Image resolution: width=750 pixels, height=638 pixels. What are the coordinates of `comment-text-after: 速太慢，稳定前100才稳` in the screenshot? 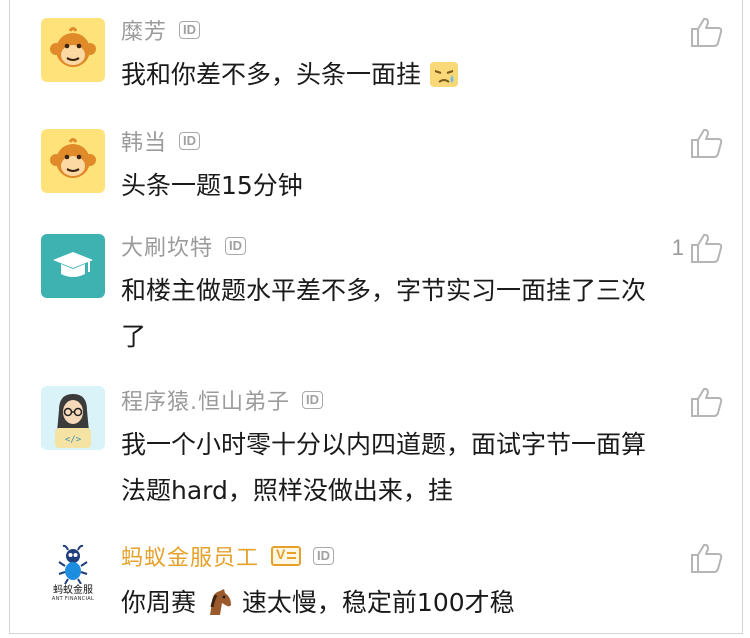 It's located at (378, 602).